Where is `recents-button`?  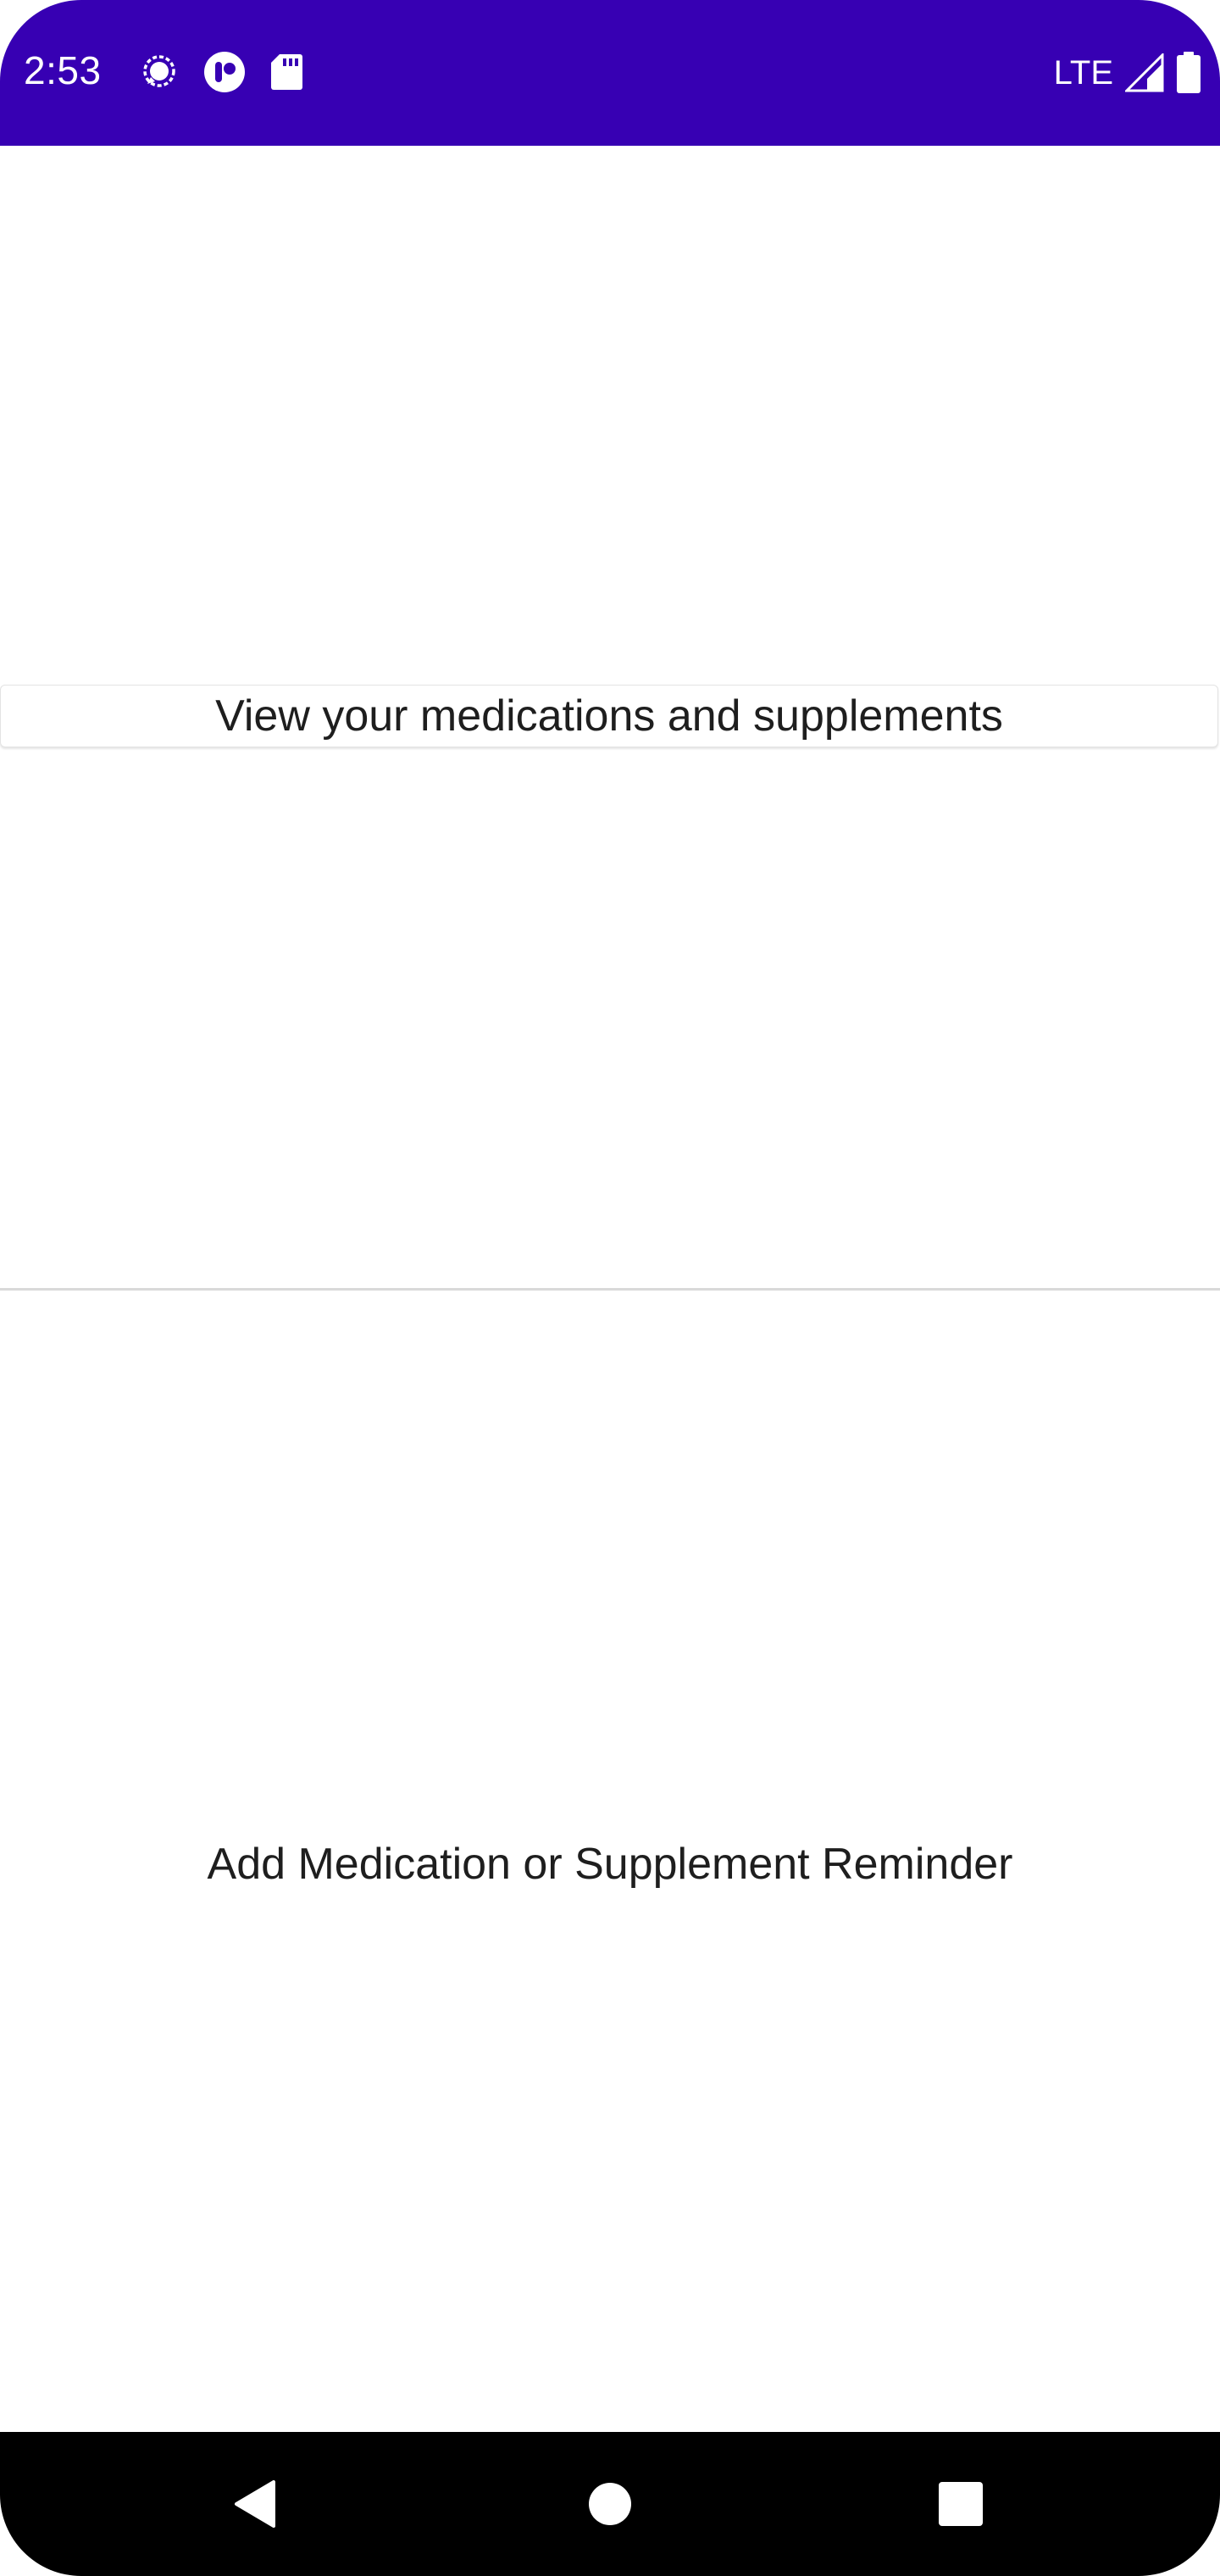
recents-button is located at coordinates (961, 2504).